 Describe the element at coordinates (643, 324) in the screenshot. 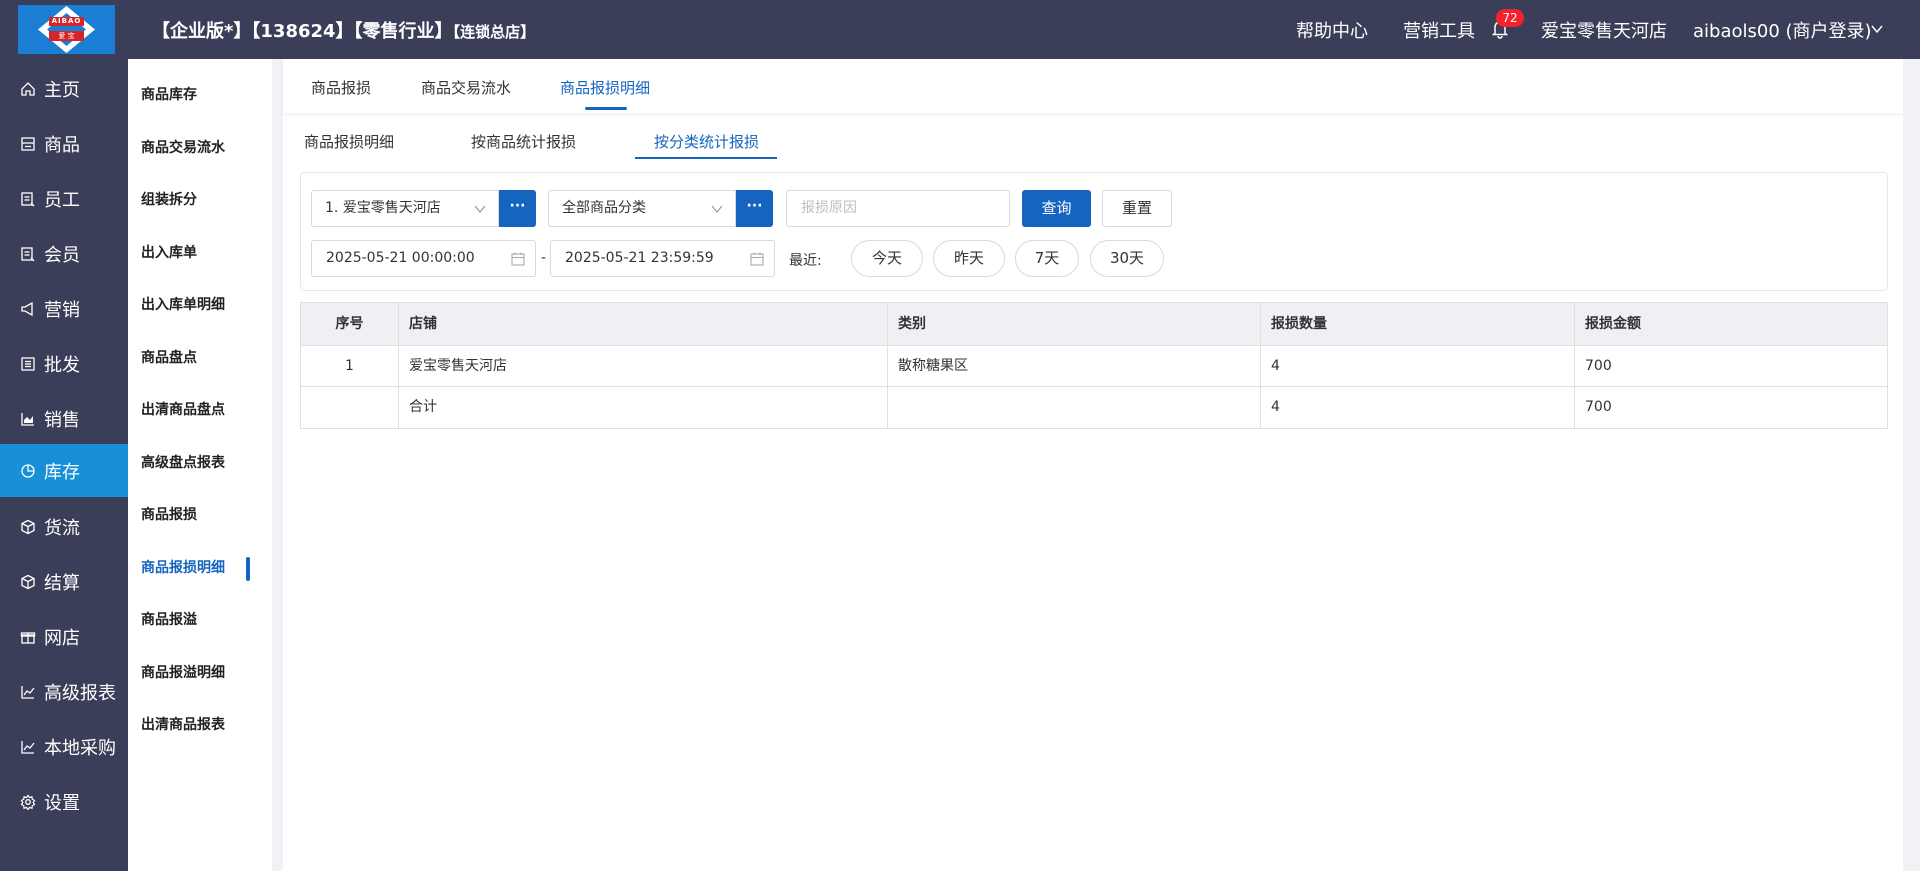

I see `column-header-store: 店铺` at that location.